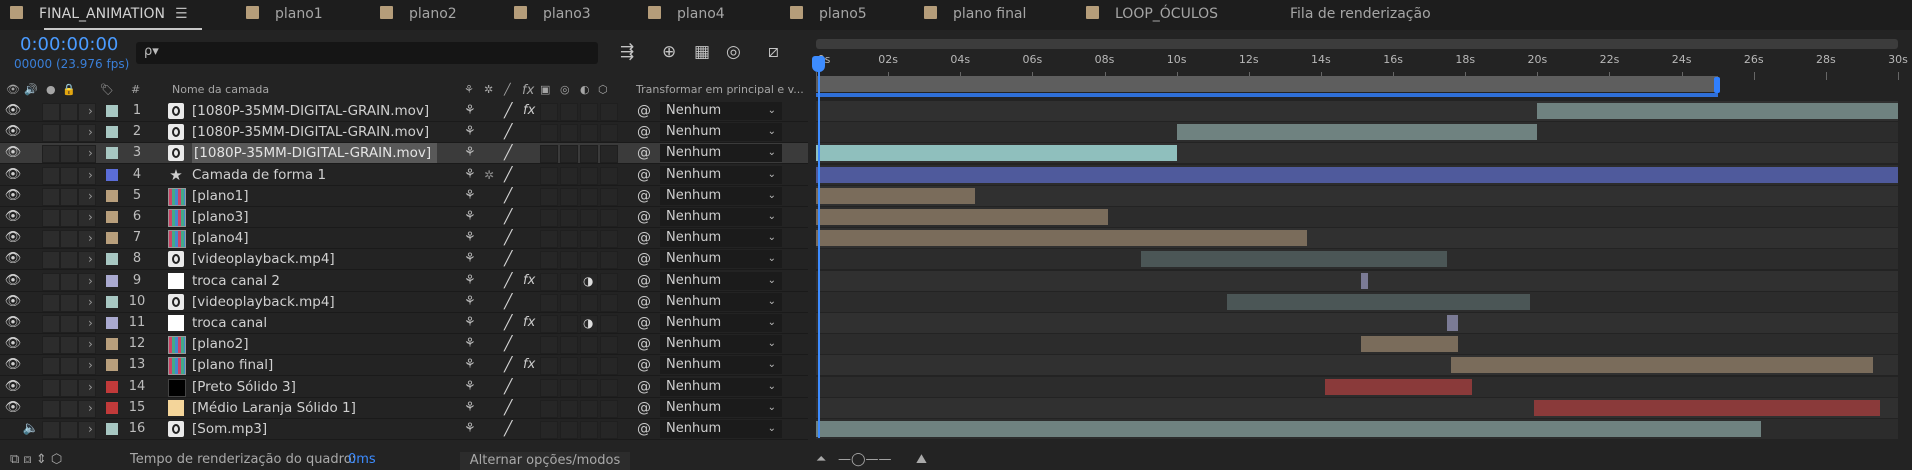 The width and height of the screenshot is (1912, 470). What do you see at coordinates (565, 89) in the screenshot?
I see `motion-blur-col-icon: ◎` at bounding box center [565, 89].